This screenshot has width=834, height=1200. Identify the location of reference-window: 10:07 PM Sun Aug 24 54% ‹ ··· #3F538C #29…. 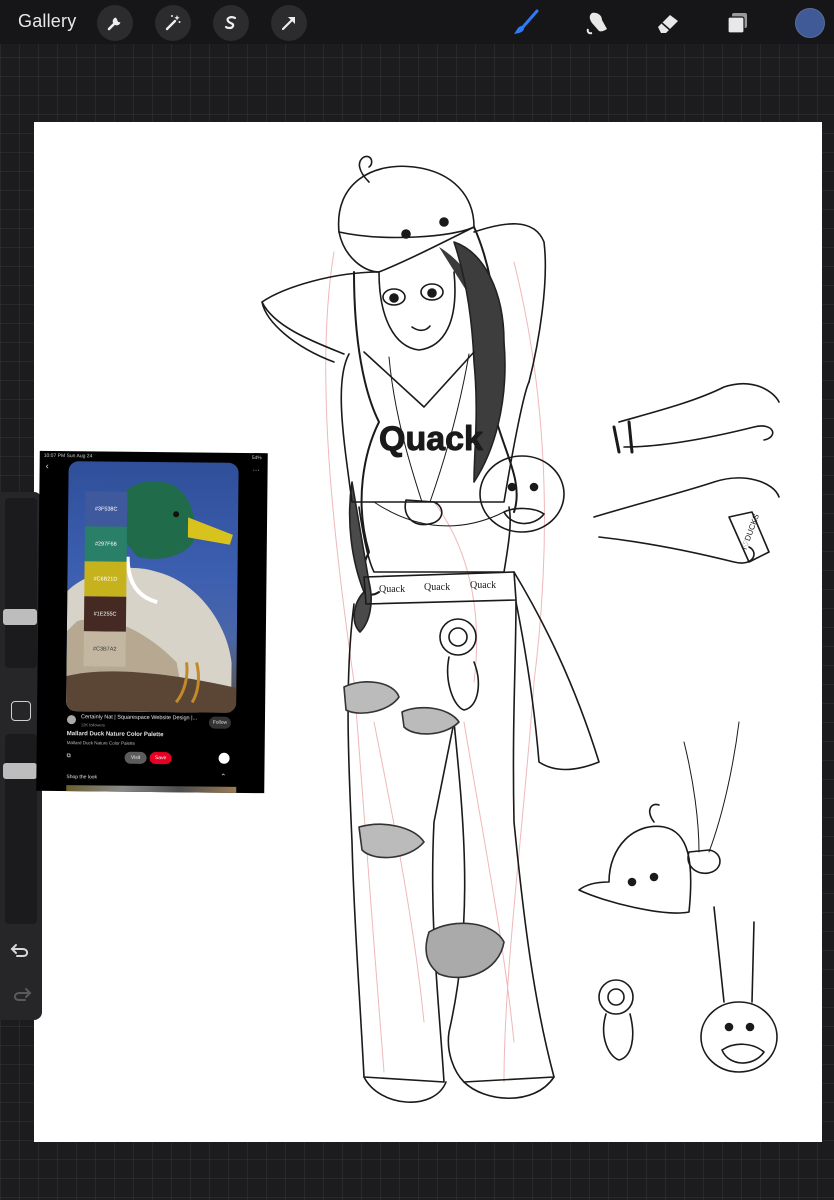
(152, 622).